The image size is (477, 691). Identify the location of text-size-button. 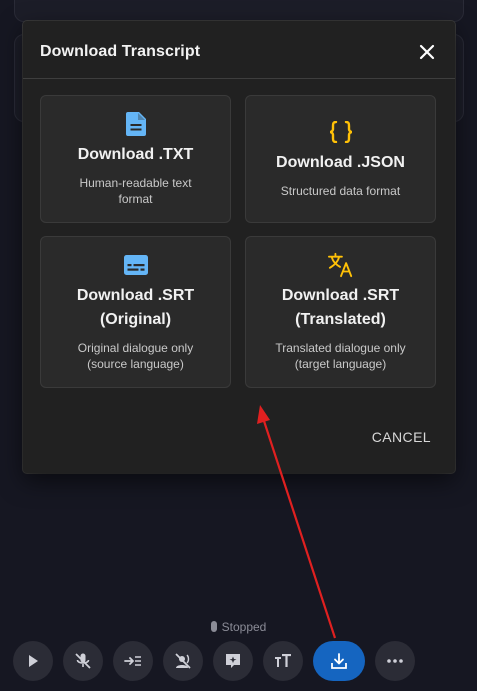
(283, 661).